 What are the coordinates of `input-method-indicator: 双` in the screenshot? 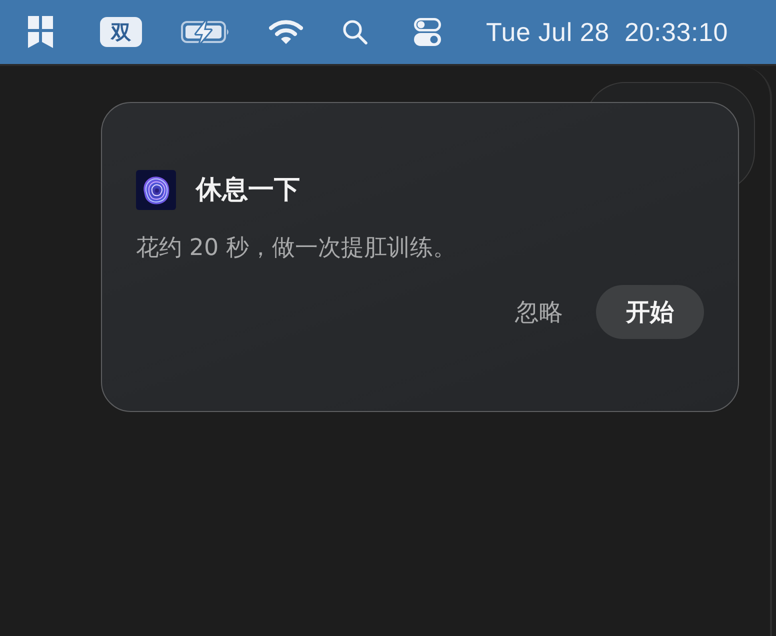 It's located at (121, 32).